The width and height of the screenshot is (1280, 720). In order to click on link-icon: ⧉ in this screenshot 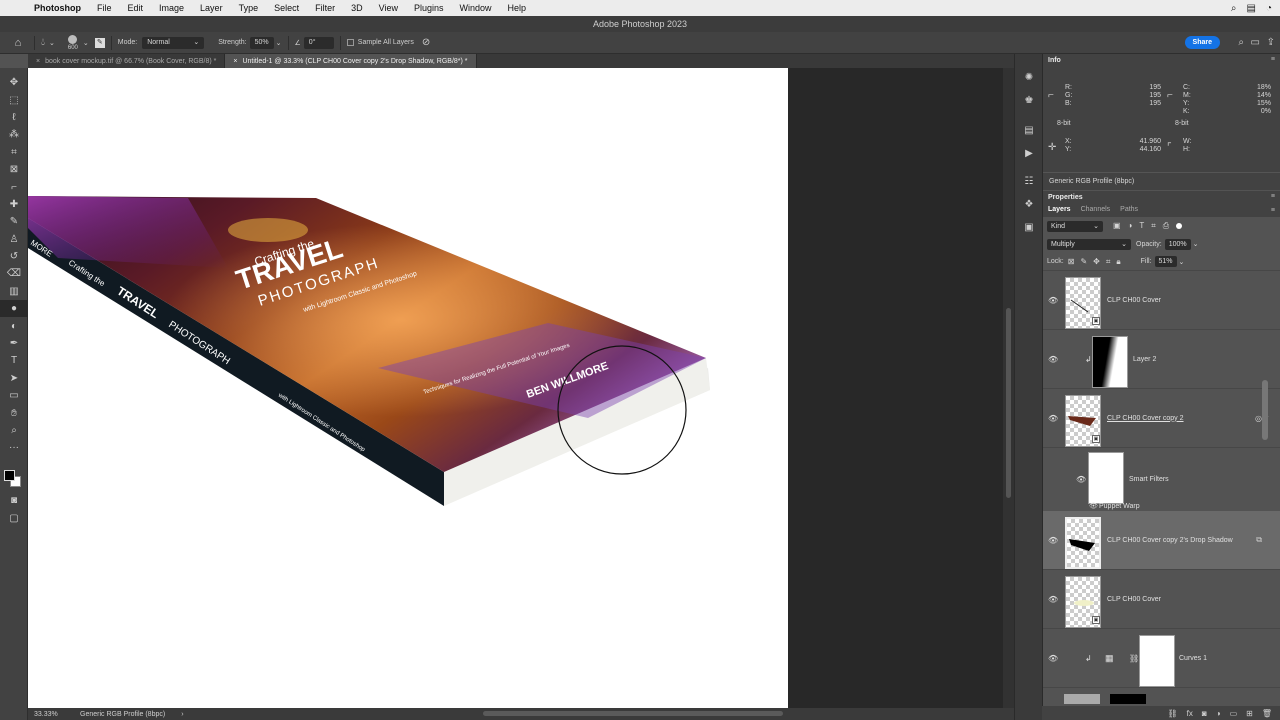, I will do `click(1259, 540)`.